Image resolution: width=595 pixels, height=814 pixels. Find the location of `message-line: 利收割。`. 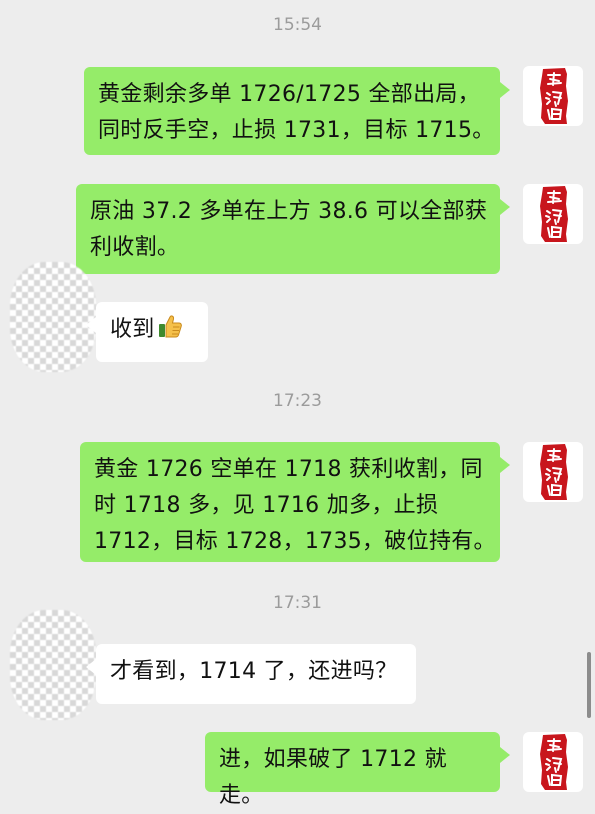

message-line: 利收割。 is located at coordinates (135, 247).